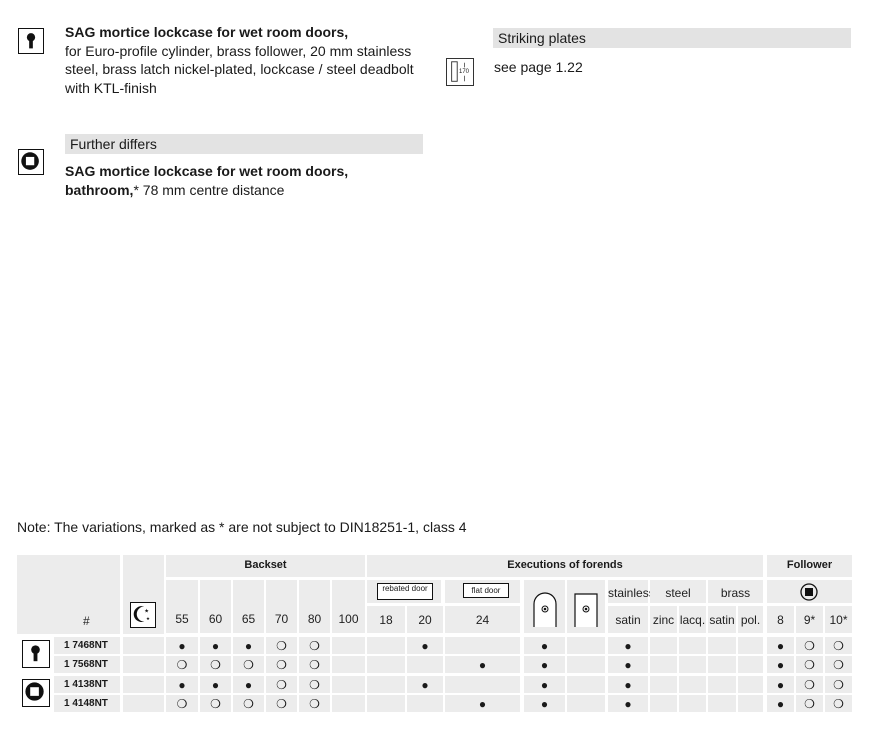 The width and height of the screenshot is (873, 733). What do you see at coordinates (248, 606) in the screenshot?
I see `backset-col-65: 65` at bounding box center [248, 606].